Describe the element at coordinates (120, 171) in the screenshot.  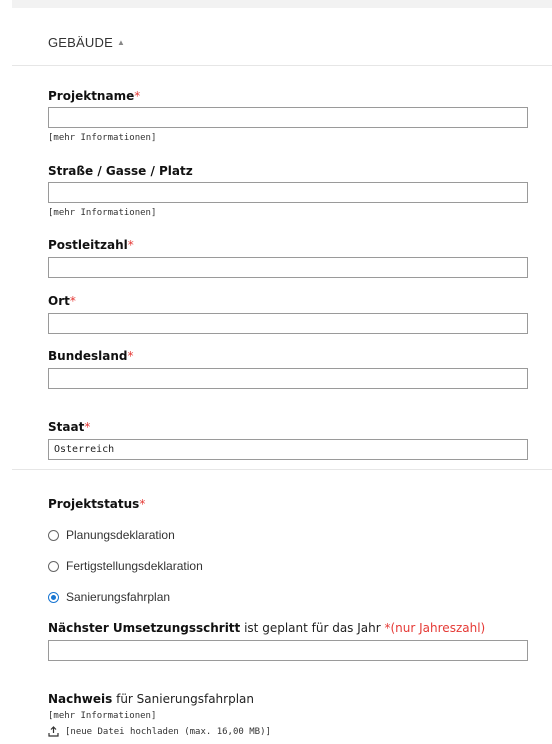
I see `strasse-label: Straße / Gasse / Platz` at that location.